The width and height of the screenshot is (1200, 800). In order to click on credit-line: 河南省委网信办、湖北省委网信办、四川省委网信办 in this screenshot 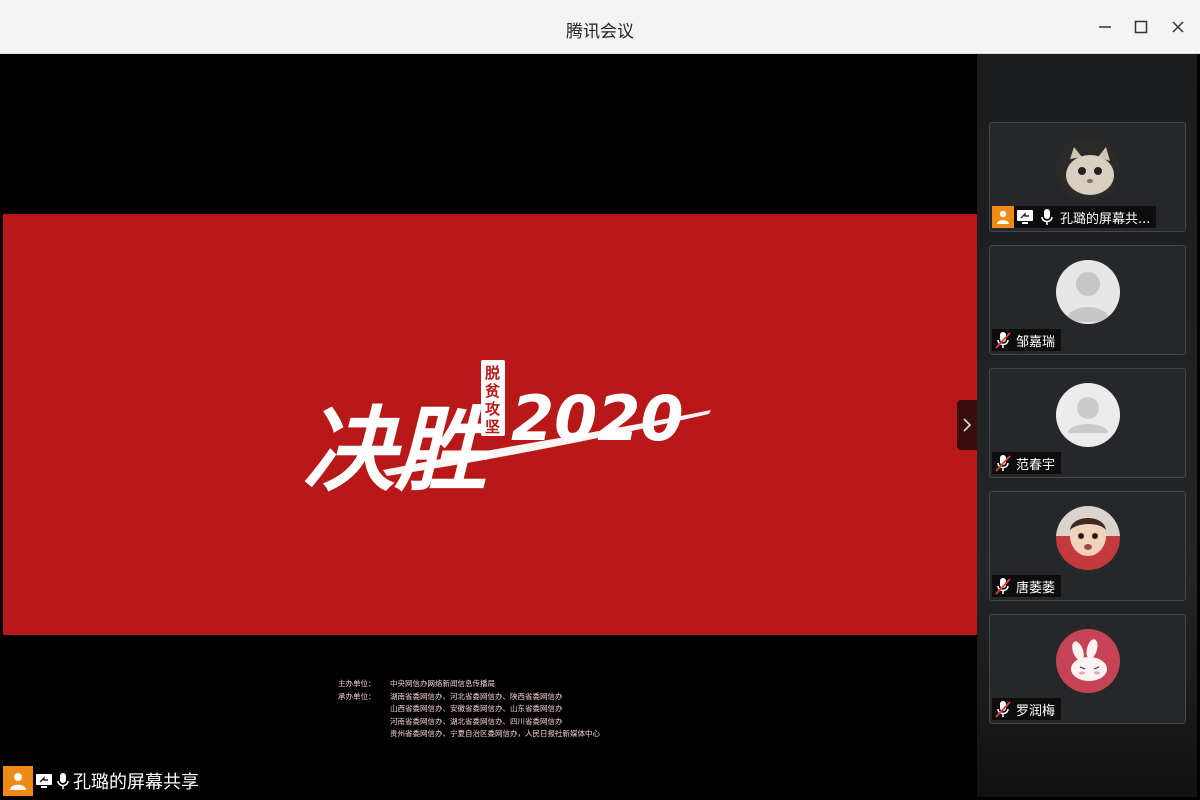, I will do `click(469, 722)`.